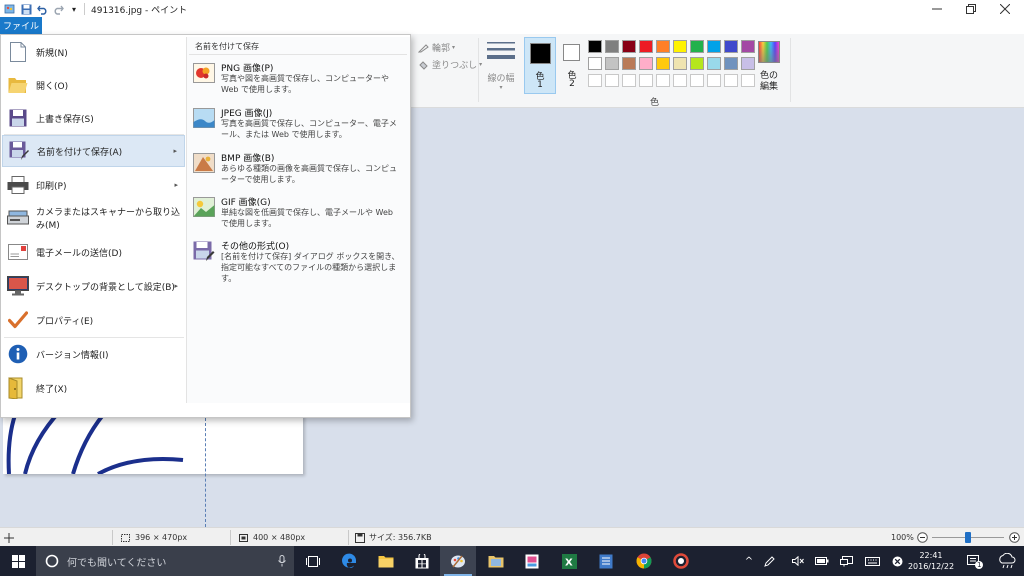 The image size is (1024, 576). Describe the element at coordinates (93, 286) in the screenshot. I see `file-menu-item: デスクトップの背景として設定(B) ▸` at that location.